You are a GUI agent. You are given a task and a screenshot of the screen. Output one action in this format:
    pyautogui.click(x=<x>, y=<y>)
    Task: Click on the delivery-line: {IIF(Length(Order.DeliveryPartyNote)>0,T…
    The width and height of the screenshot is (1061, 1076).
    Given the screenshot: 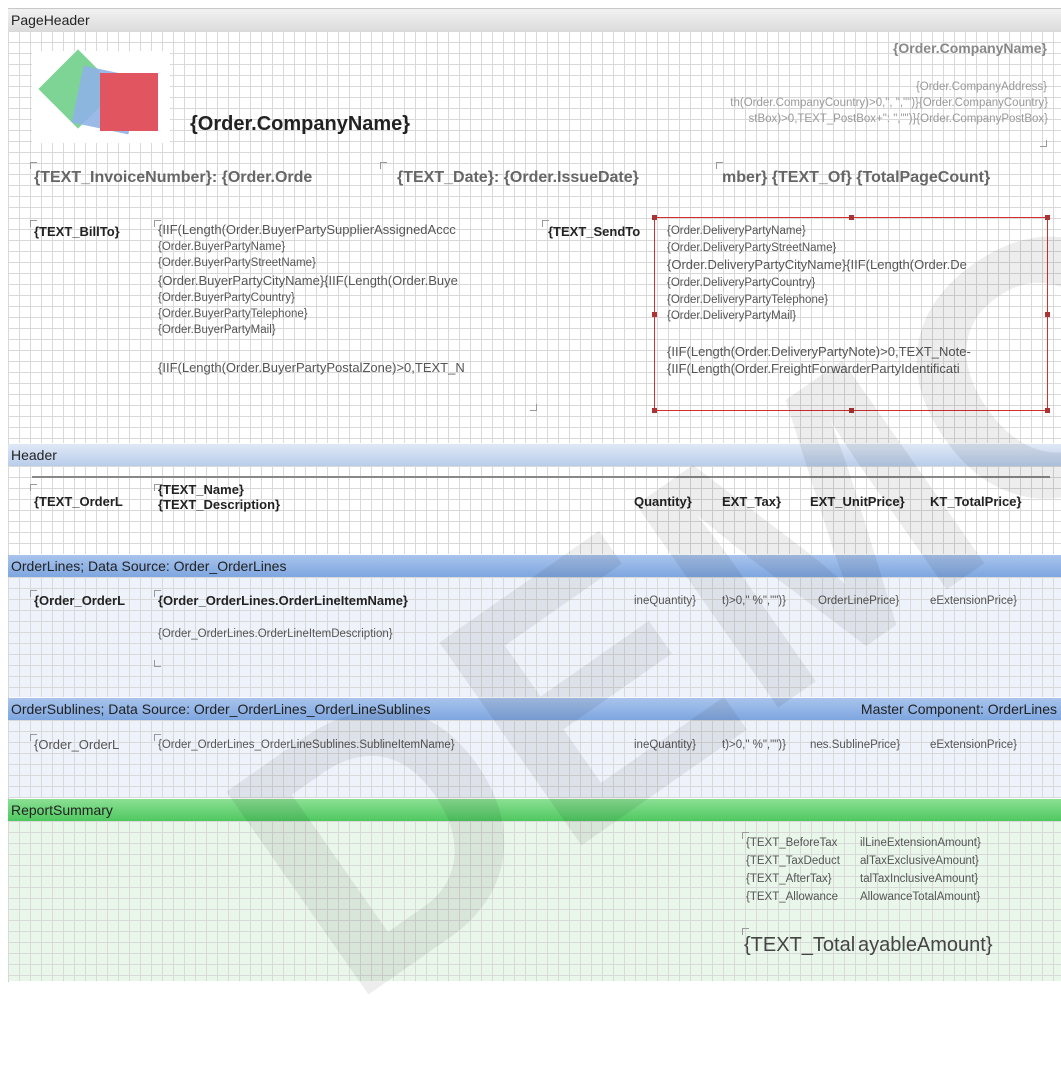 What is the action you would take?
    pyautogui.click(x=819, y=351)
    